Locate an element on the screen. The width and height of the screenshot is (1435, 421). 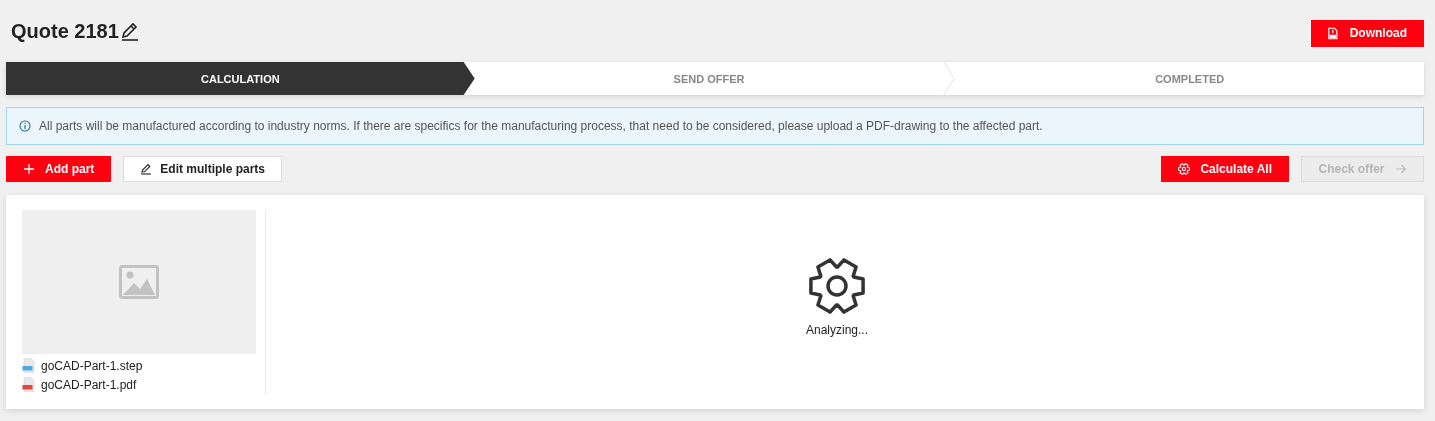
arrow-right-icon is located at coordinates (1400, 169).